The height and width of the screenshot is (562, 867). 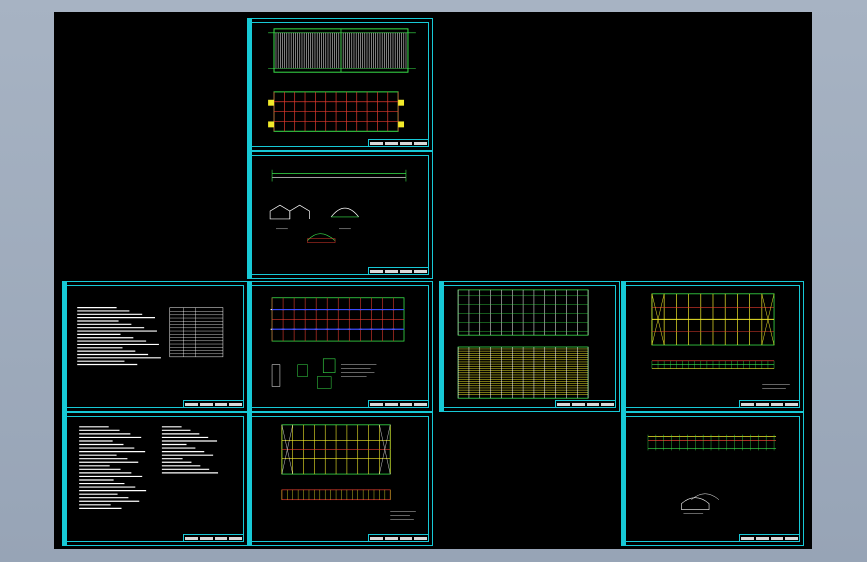 I want to click on drawing-sheet-wall-bracing, so click(x=340, y=479).